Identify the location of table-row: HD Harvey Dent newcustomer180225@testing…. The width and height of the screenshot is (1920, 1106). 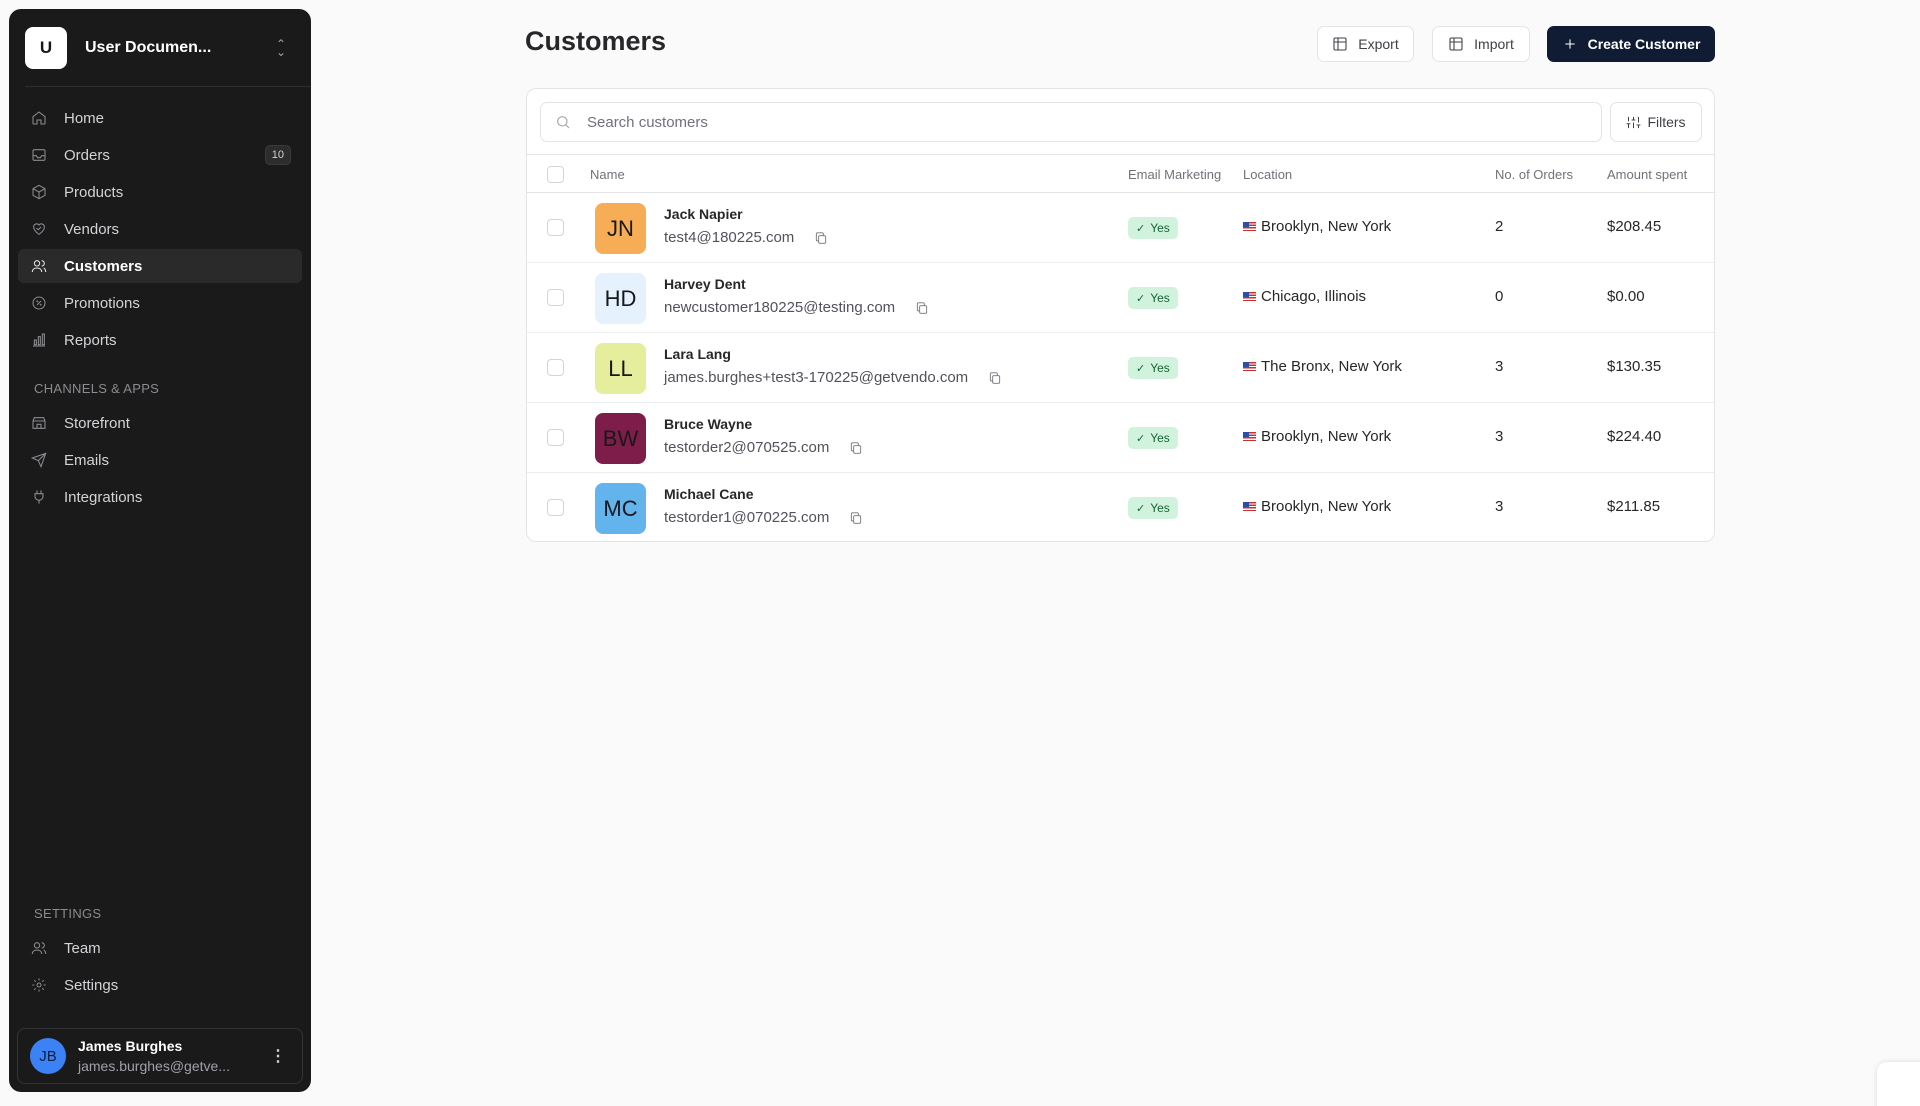
(1120, 298).